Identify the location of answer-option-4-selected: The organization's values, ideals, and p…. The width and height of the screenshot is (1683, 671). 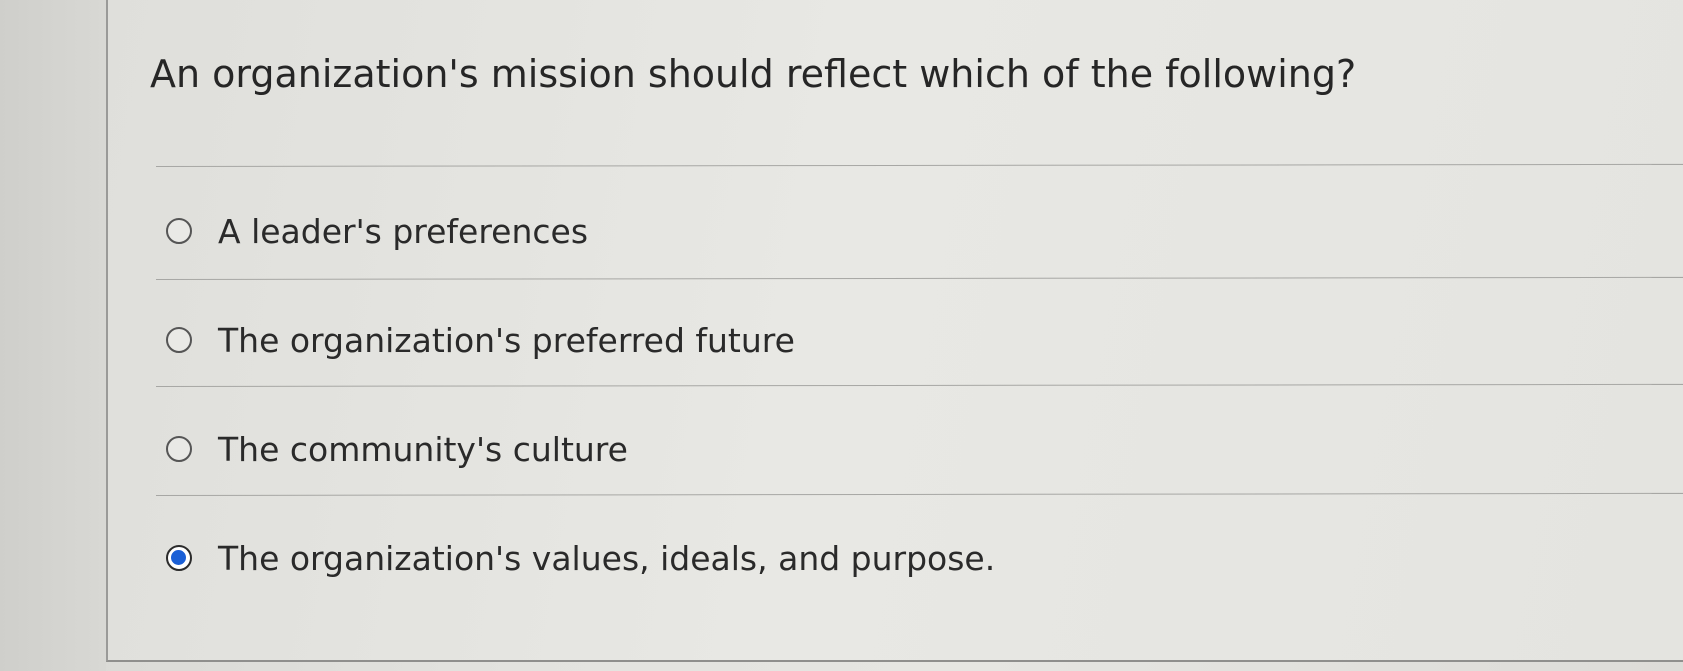
(580, 558).